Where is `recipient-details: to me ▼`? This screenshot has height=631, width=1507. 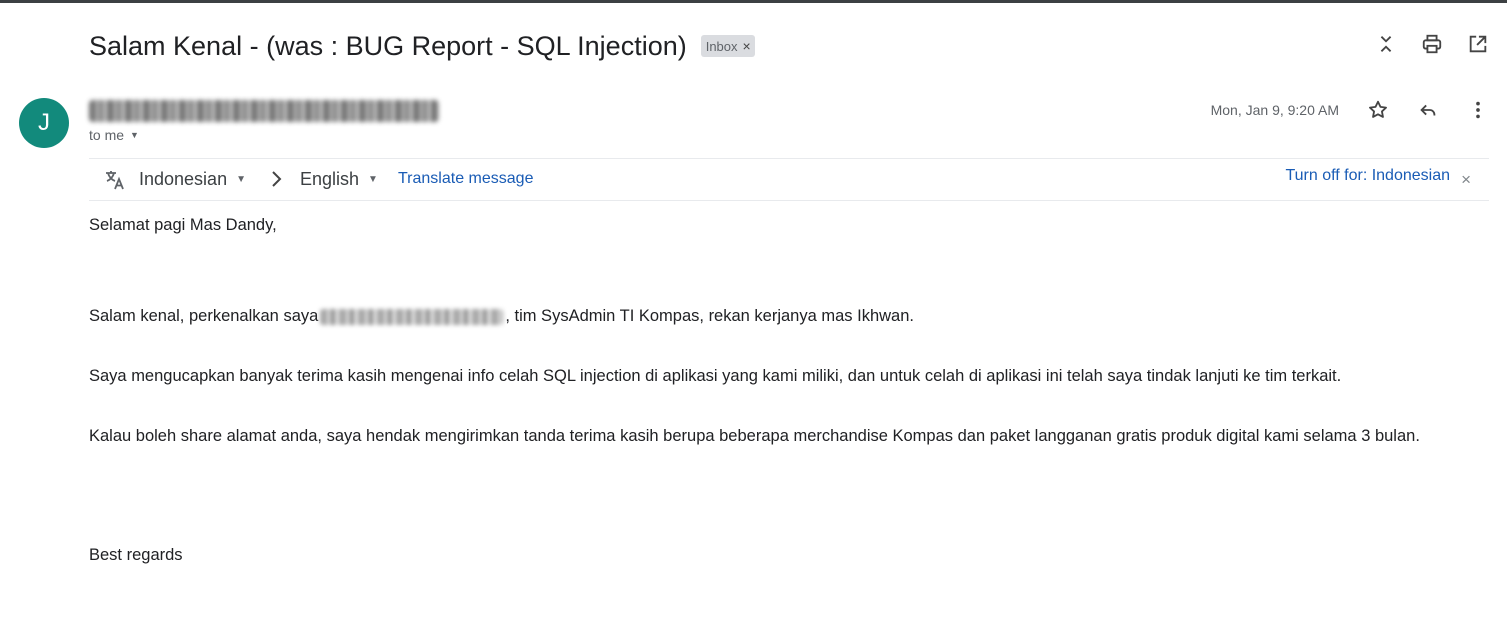 recipient-details: to me ▼ is located at coordinates (114, 135).